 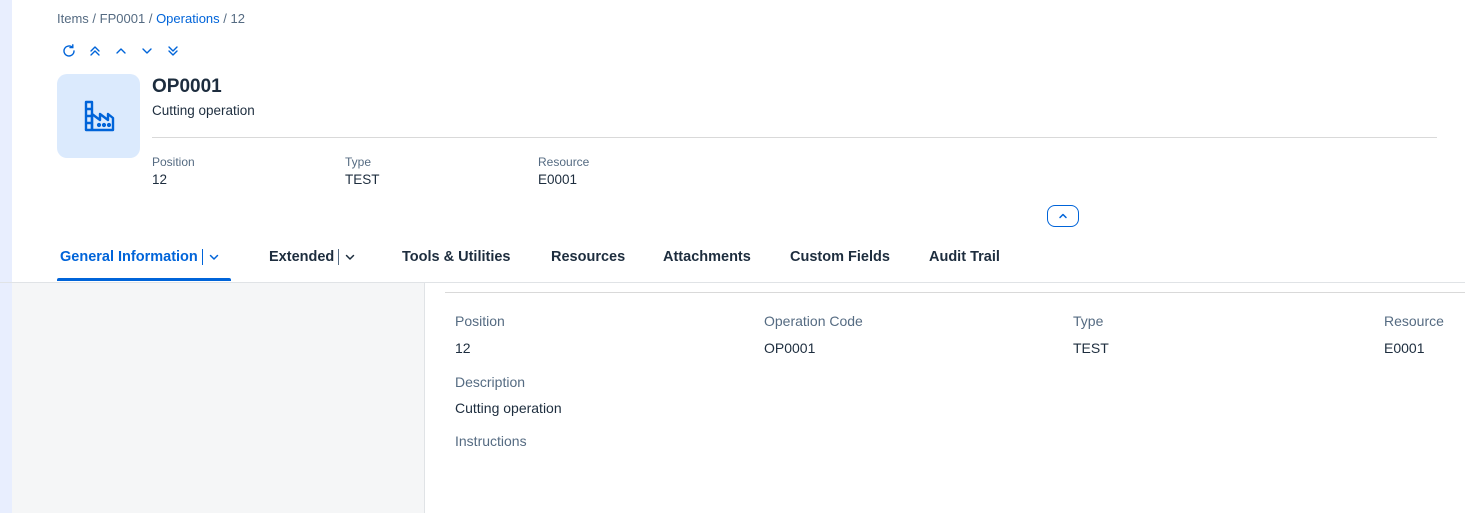 I want to click on header-attribute-resource: Resource E0001, so click(x=563, y=171).